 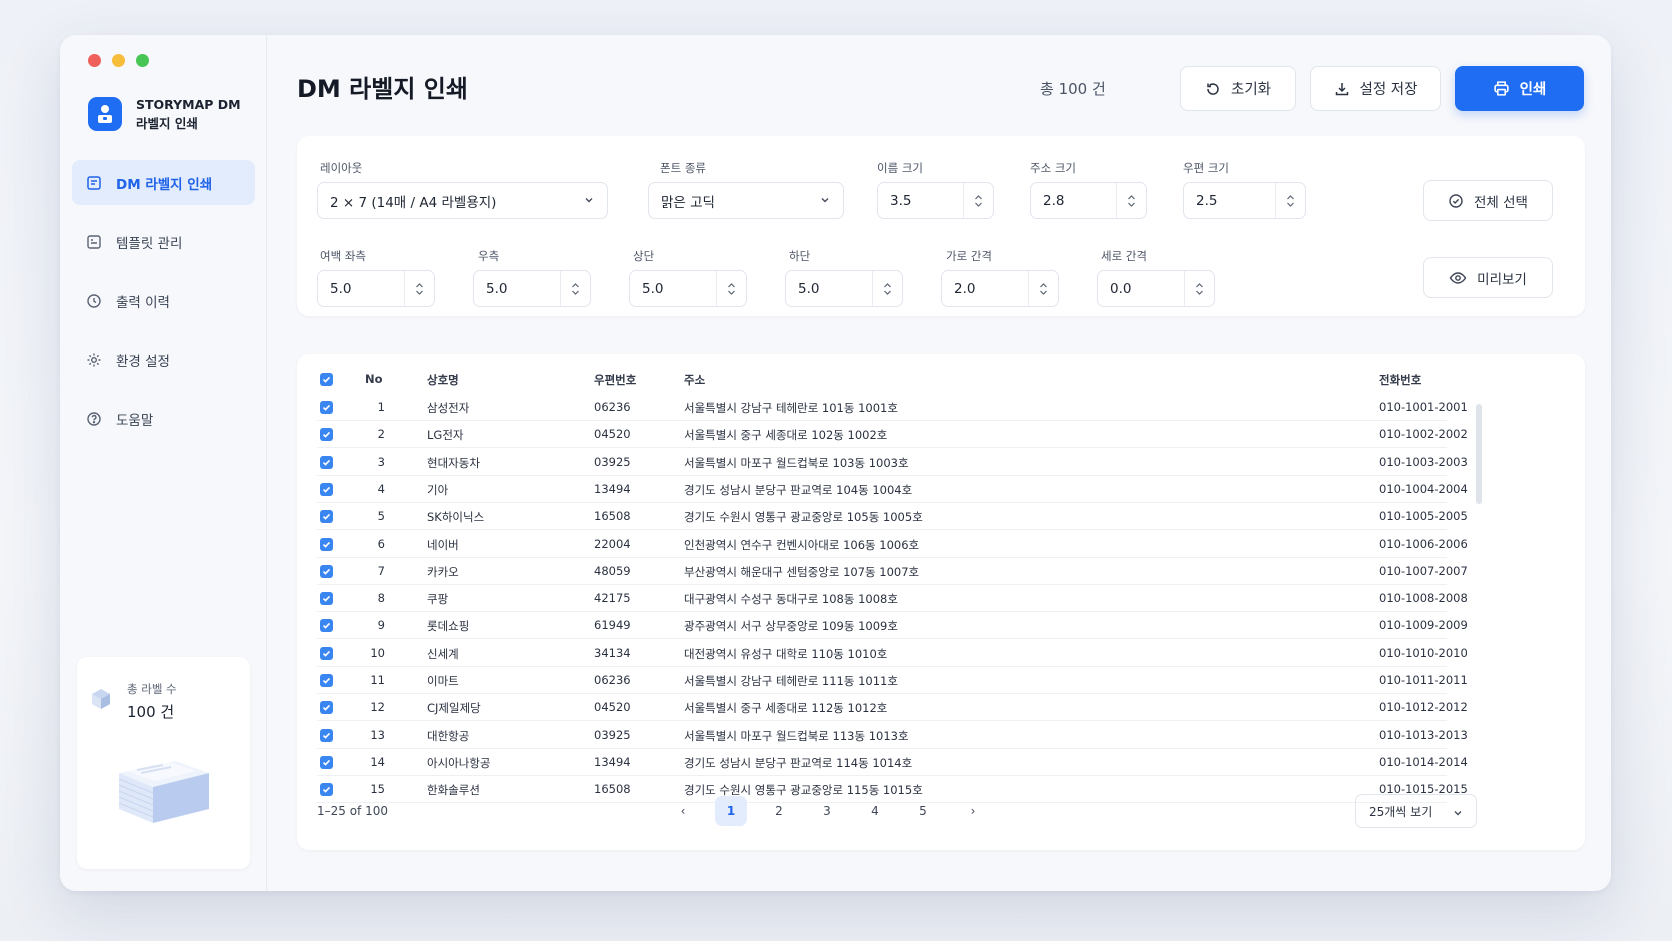 I want to click on cell-phone: 010-1013-2013, so click(x=1423, y=734).